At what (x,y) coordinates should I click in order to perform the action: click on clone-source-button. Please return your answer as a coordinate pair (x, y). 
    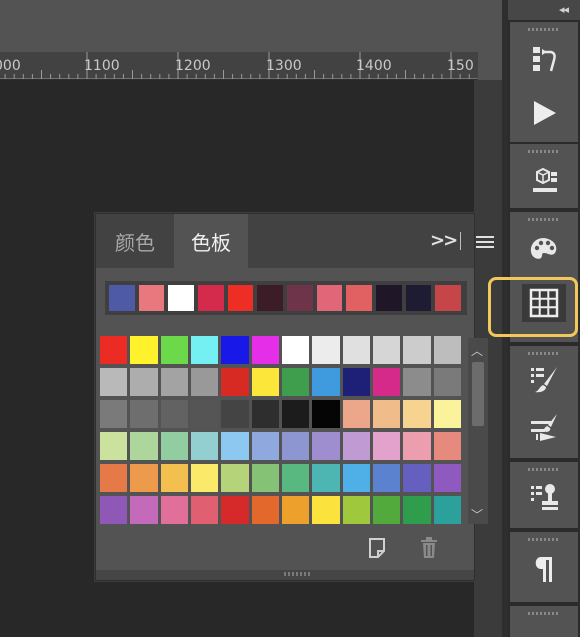
    Looking at the image, I should click on (544, 497).